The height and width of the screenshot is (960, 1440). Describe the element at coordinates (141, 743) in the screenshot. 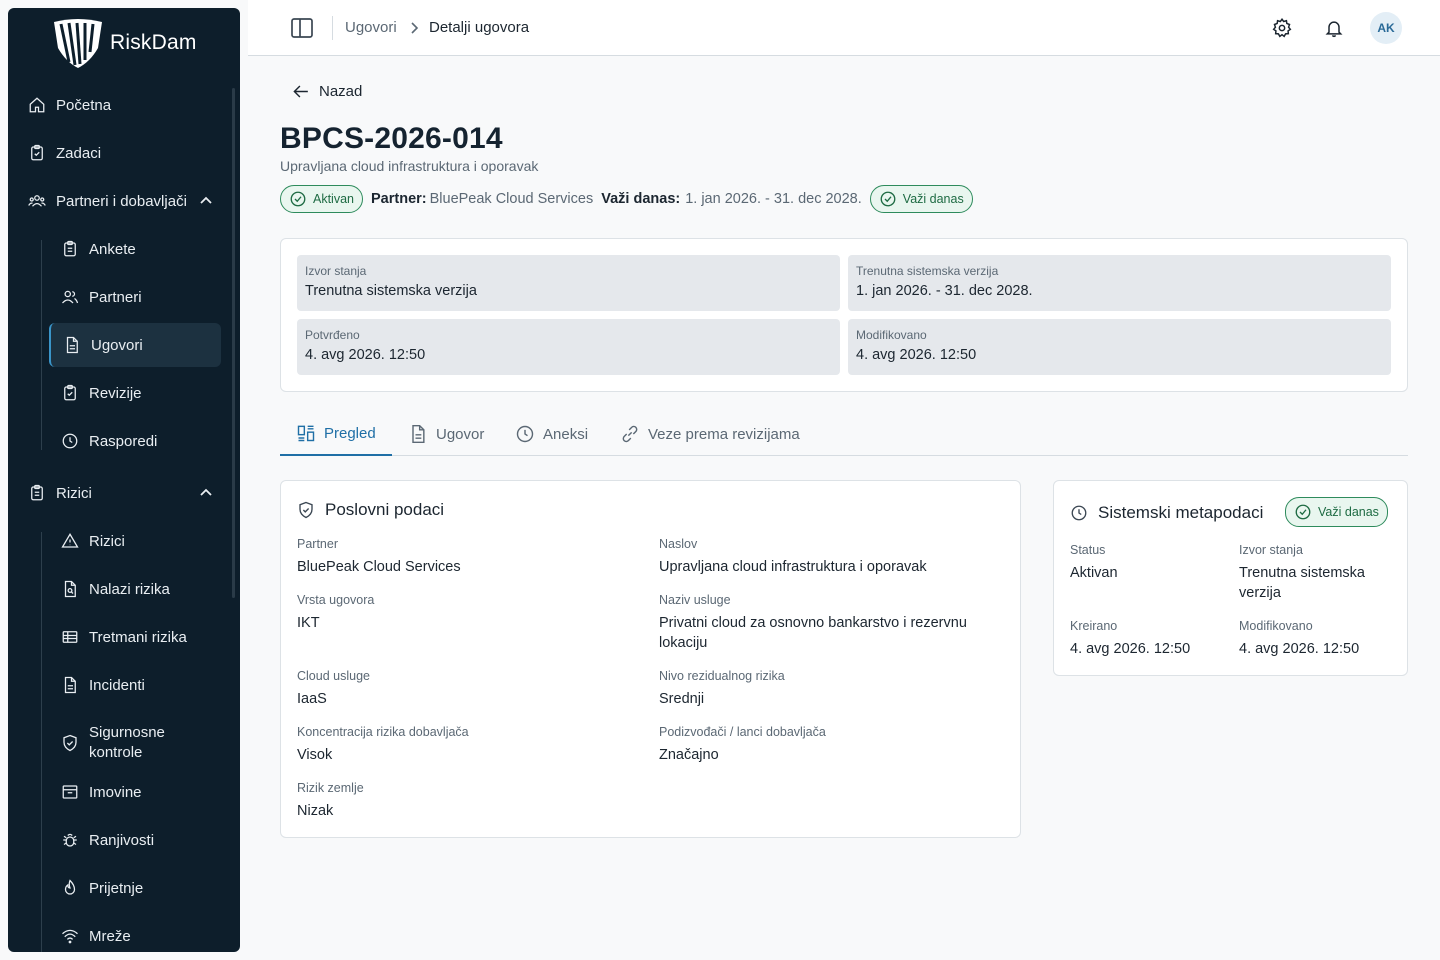

I see `sidebar-item-sigurnosne-kontrole: Sigurnosne kontrole` at that location.